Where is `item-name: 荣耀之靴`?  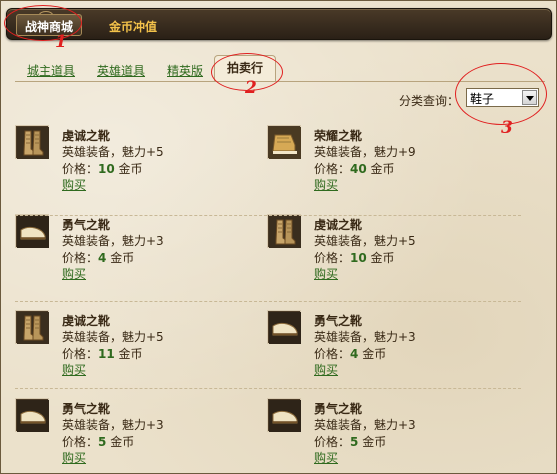 item-name: 荣耀之靴 is located at coordinates (338, 136).